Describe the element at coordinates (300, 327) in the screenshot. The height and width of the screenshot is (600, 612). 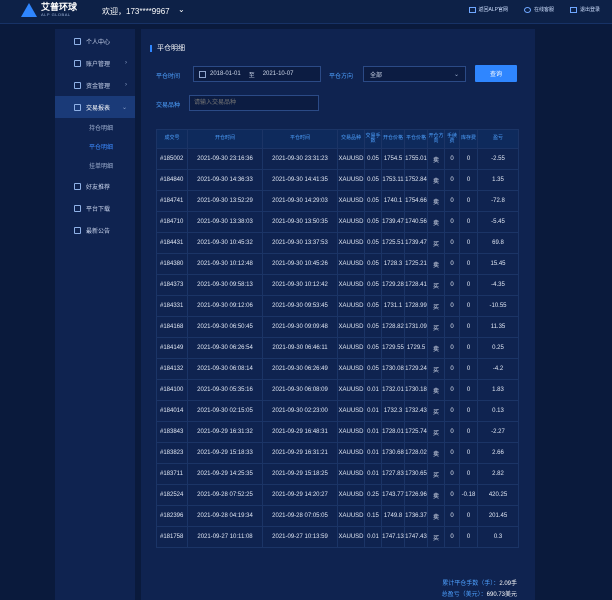
I see `table-cell: 2021-09-30 09:09:48` at that location.